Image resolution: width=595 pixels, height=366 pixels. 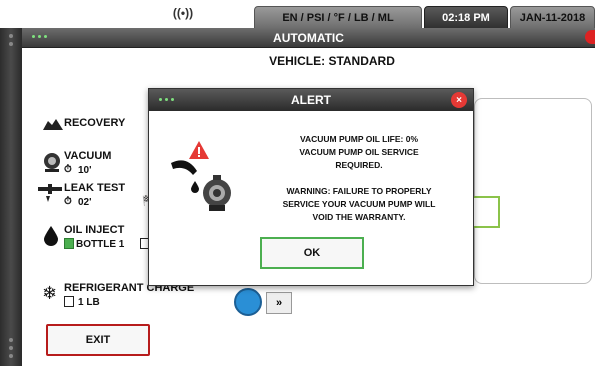 I want to click on step-label: VACUUM, so click(x=88, y=156).